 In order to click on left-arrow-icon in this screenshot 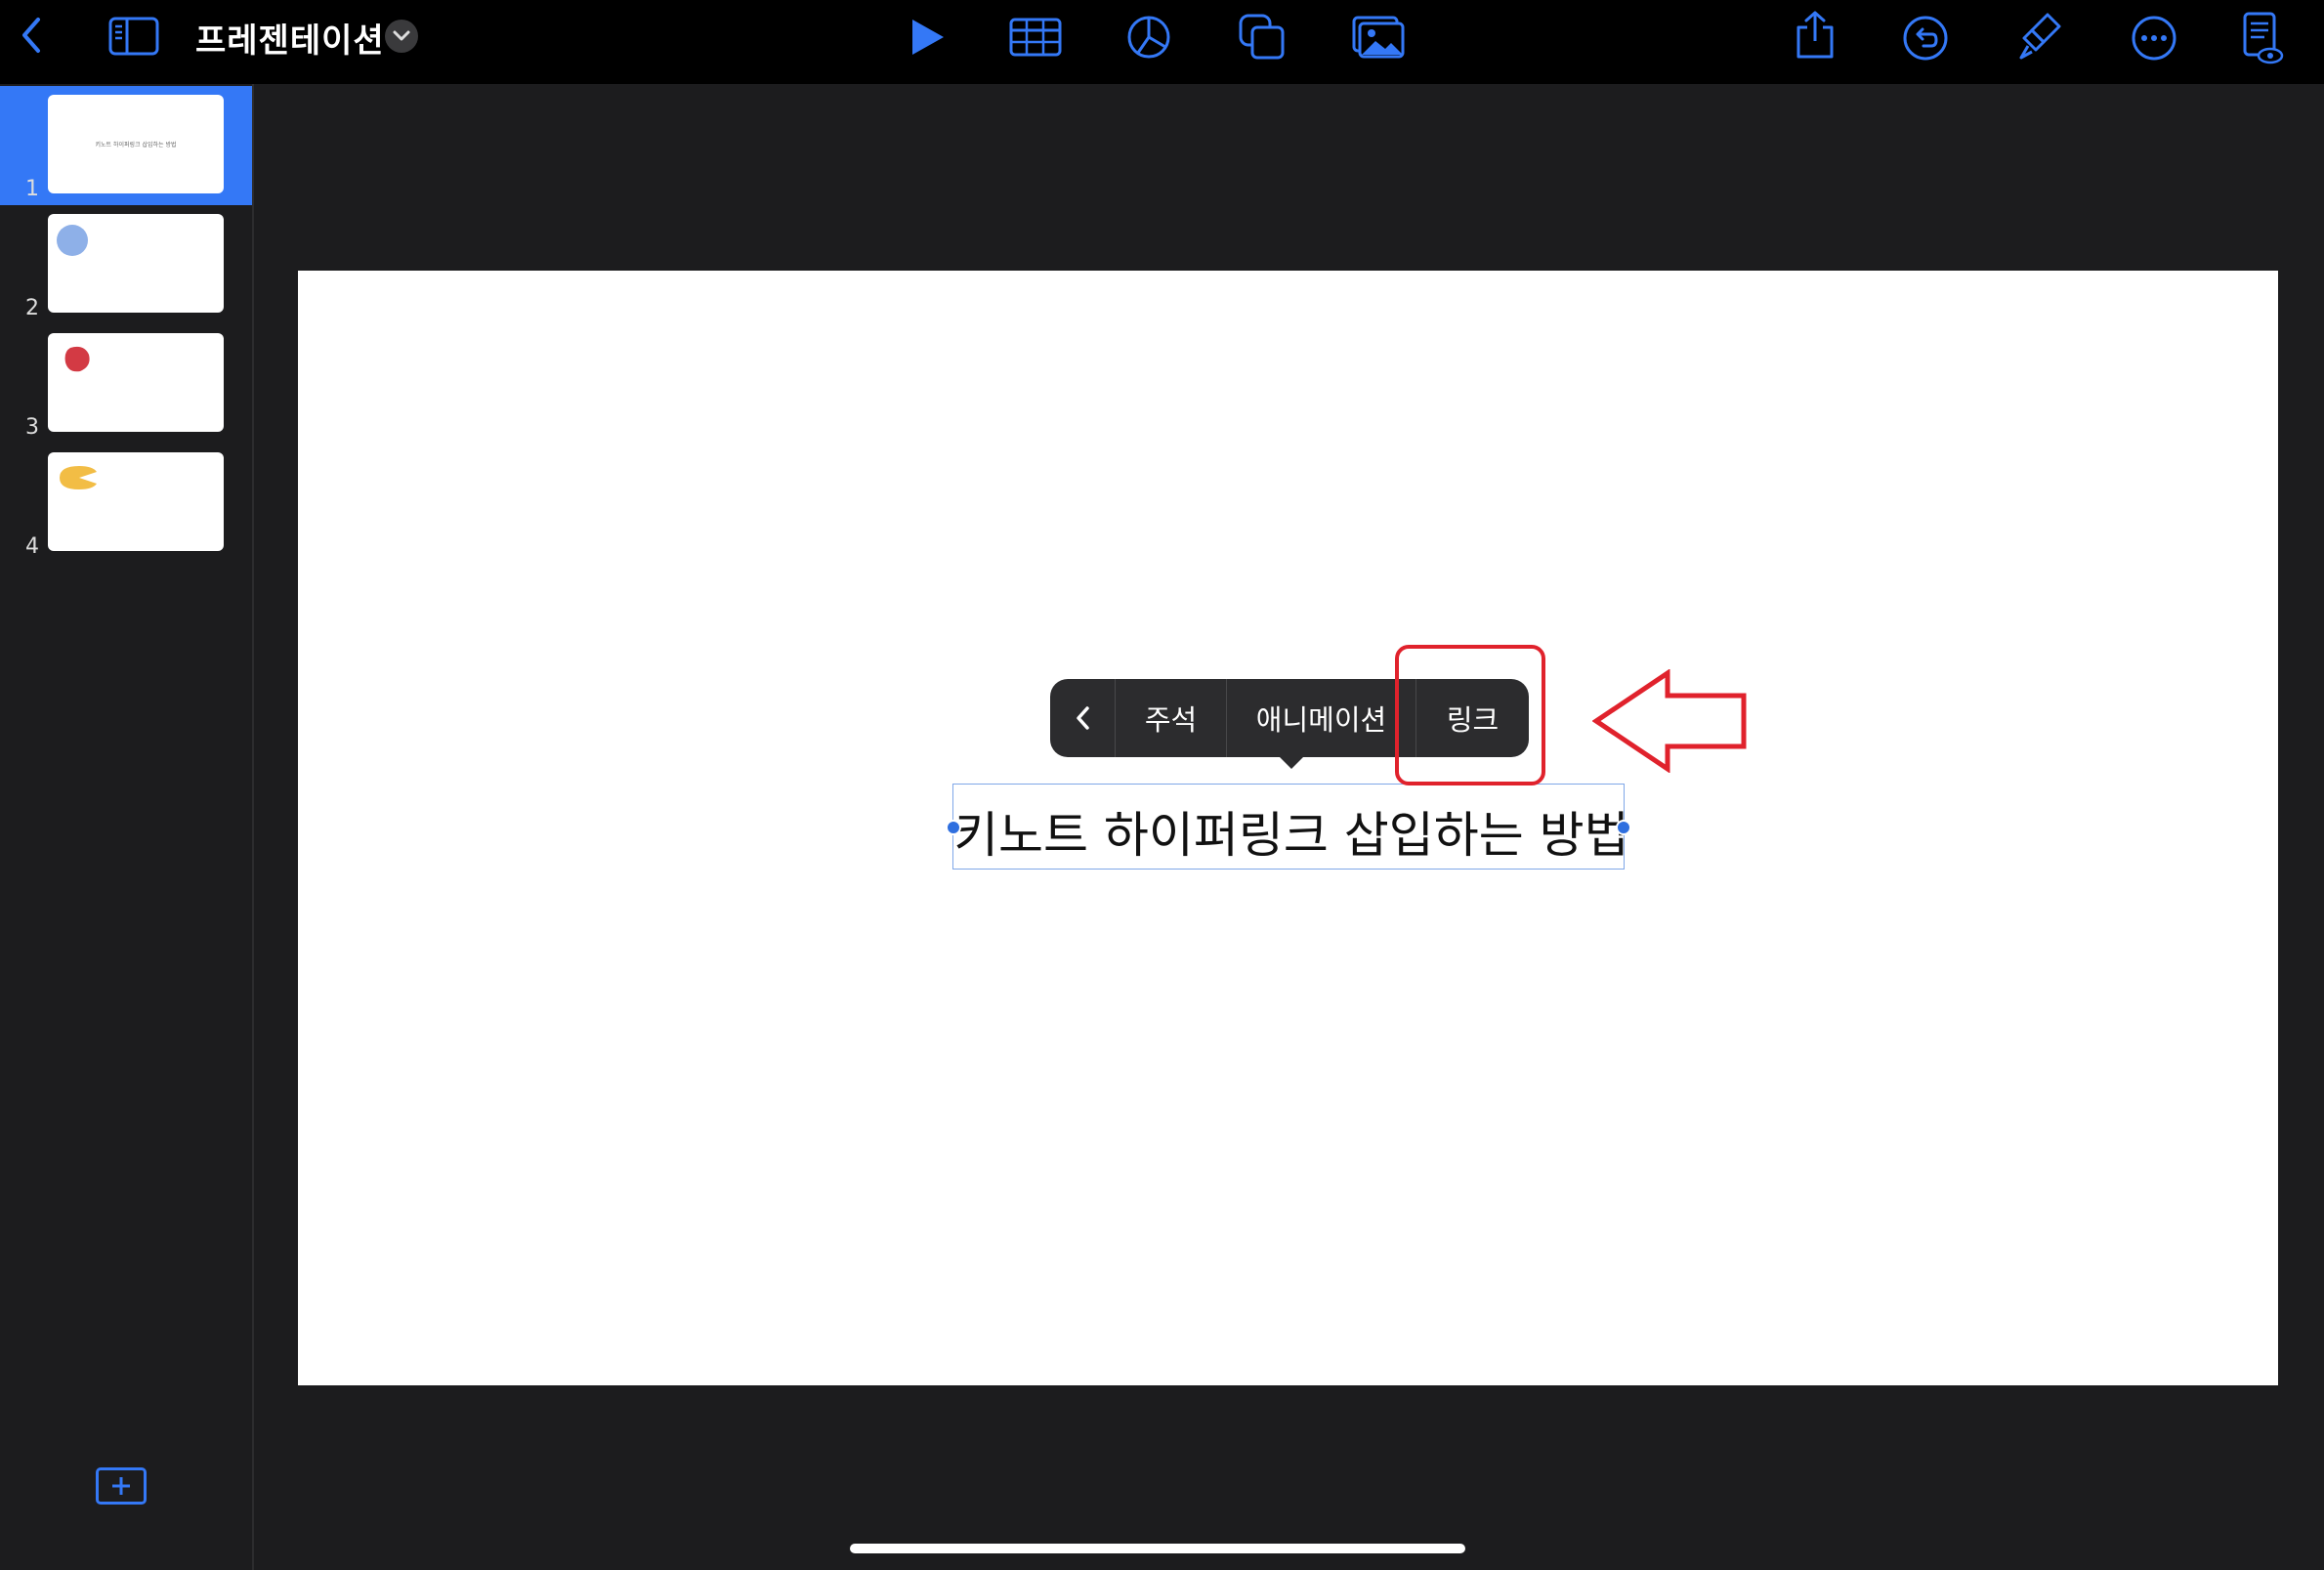, I will do `click(1669, 721)`.